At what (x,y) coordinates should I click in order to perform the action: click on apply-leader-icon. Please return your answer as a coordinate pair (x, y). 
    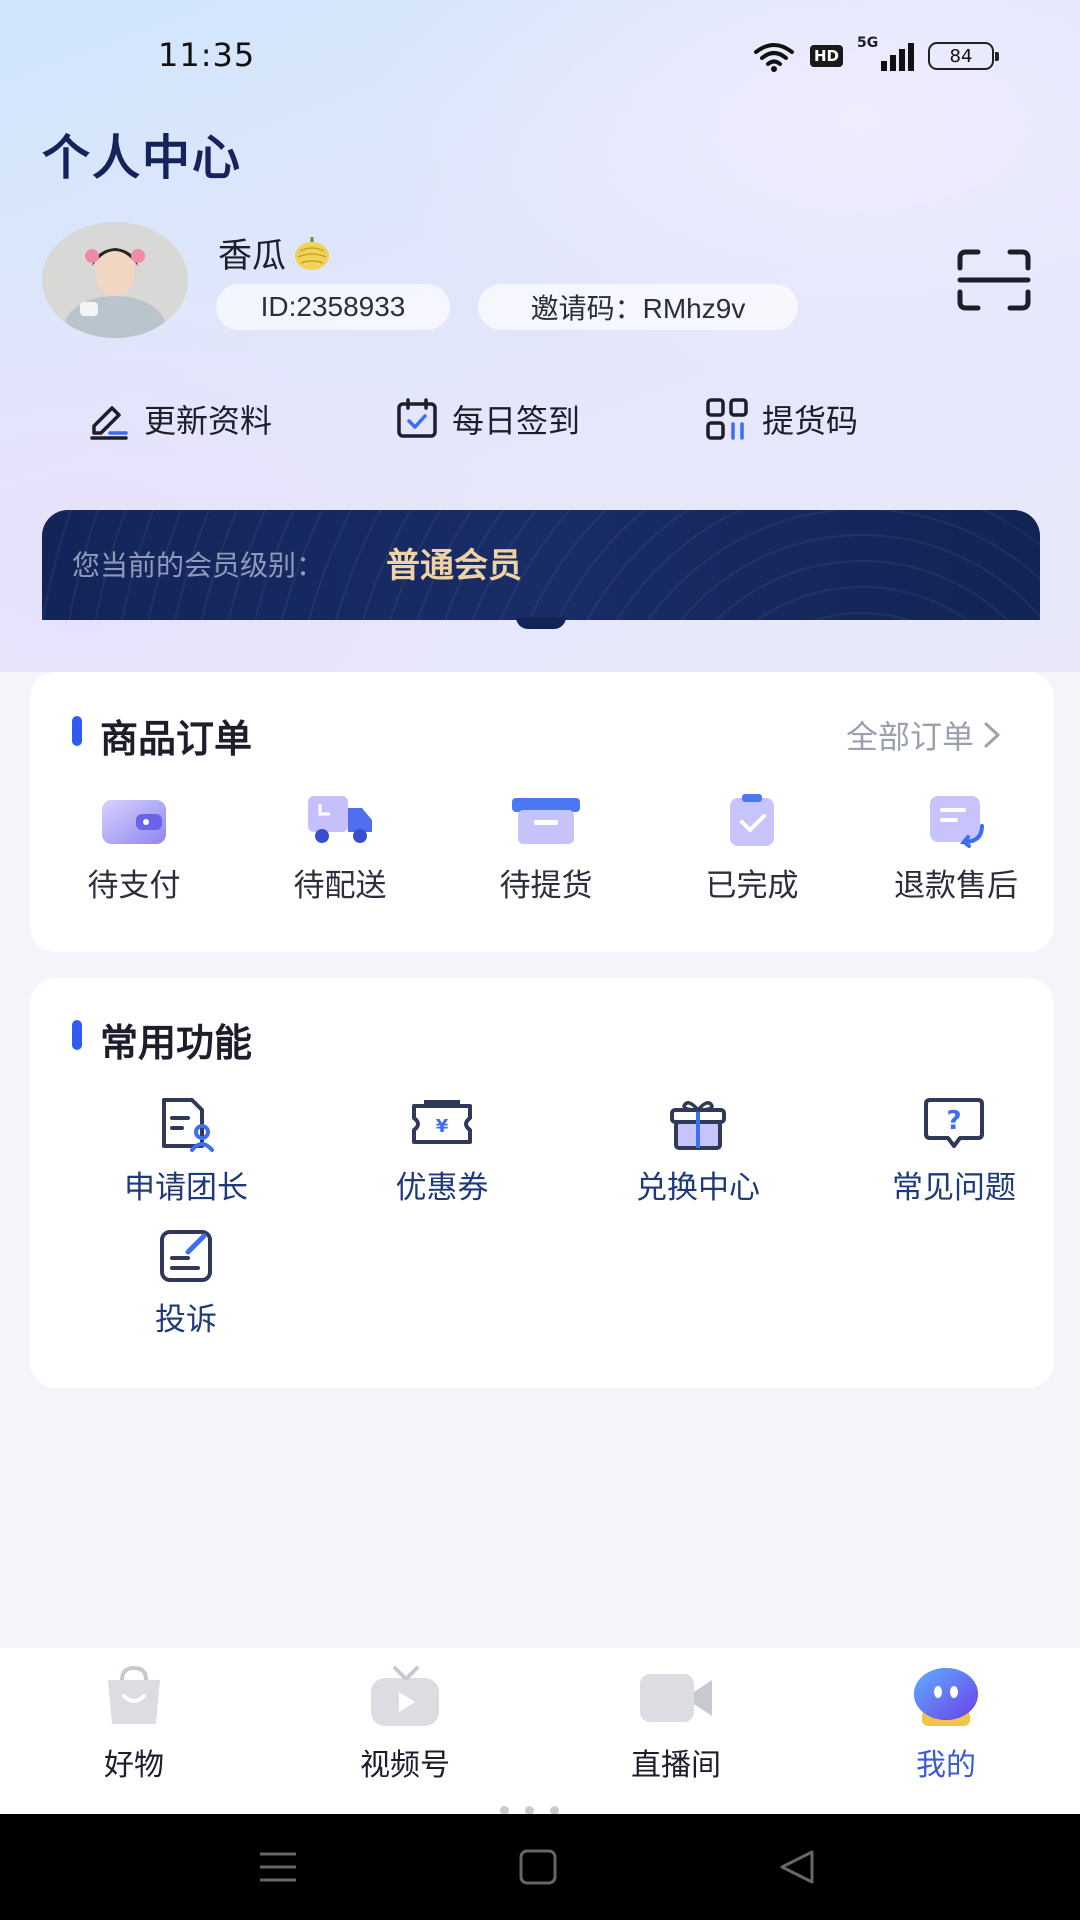
    Looking at the image, I should click on (188, 1125).